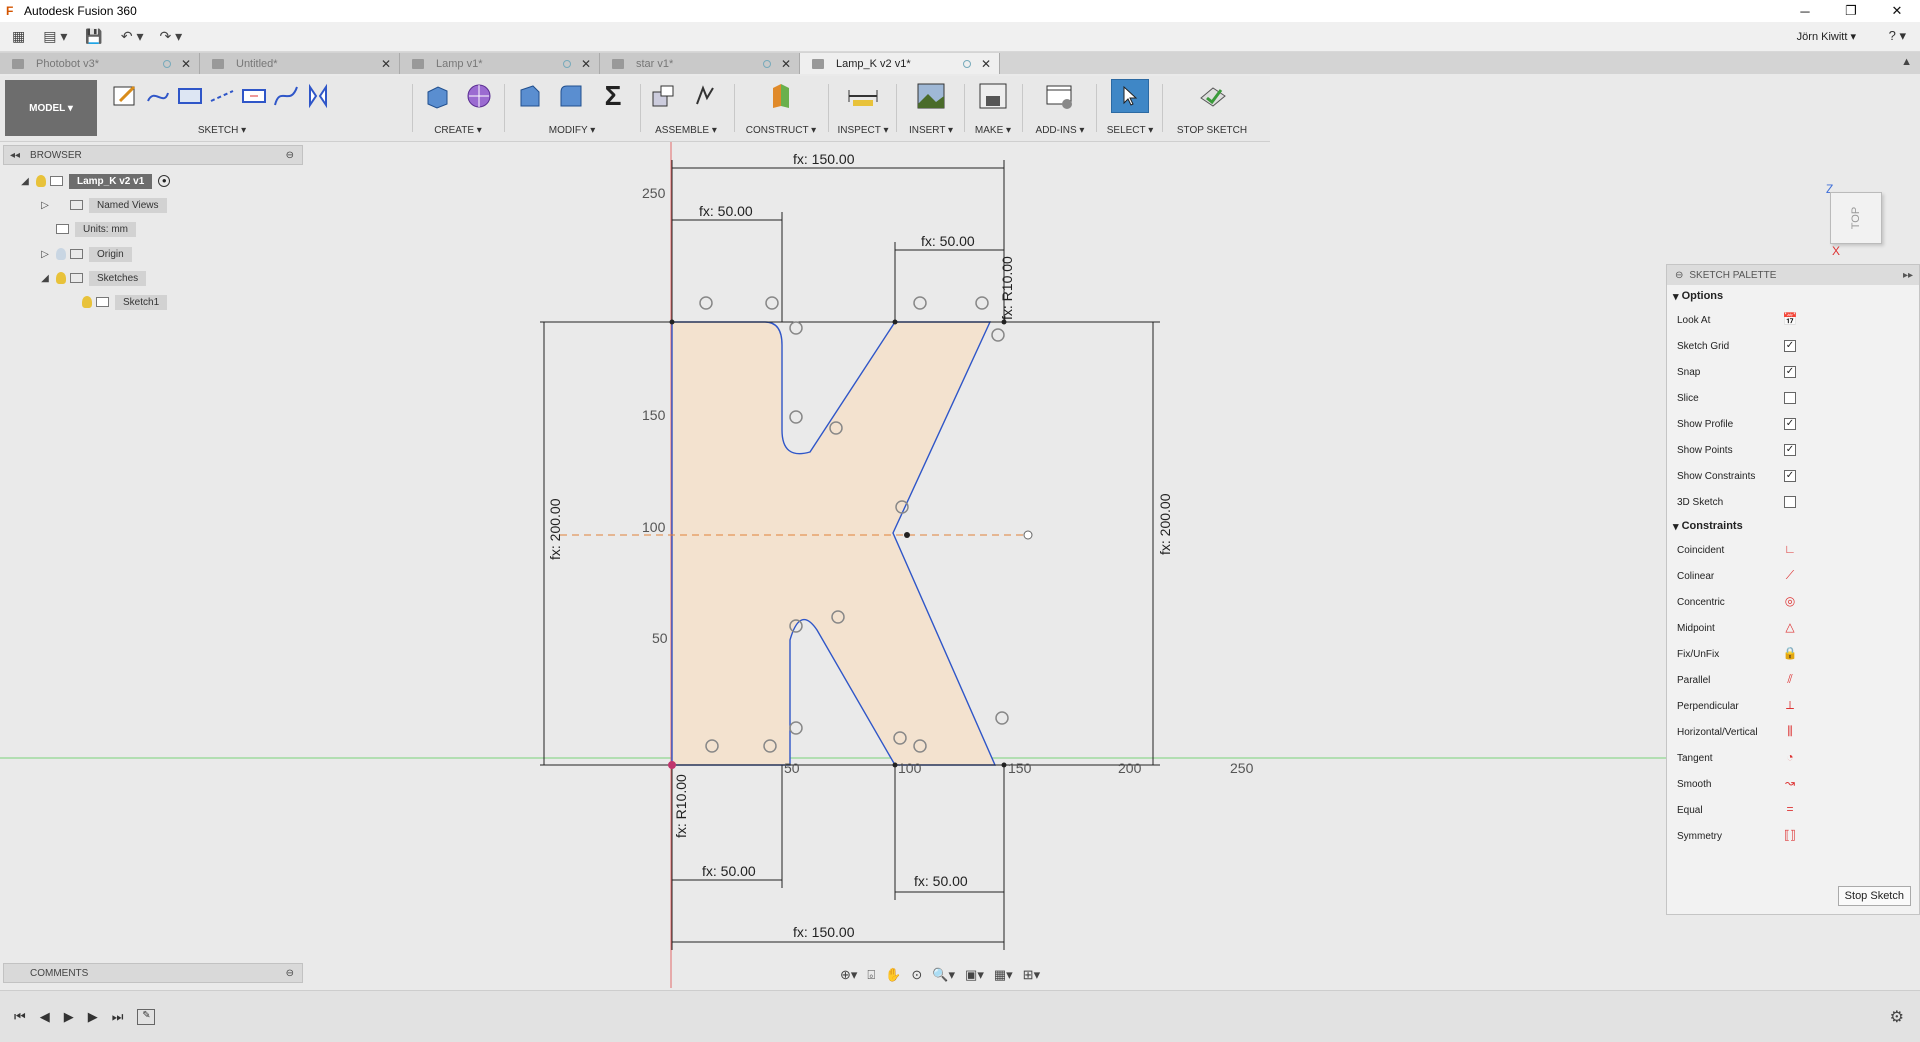 The width and height of the screenshot is (1920, 1042). I want to click on mirror-icon, so click(318, 96).